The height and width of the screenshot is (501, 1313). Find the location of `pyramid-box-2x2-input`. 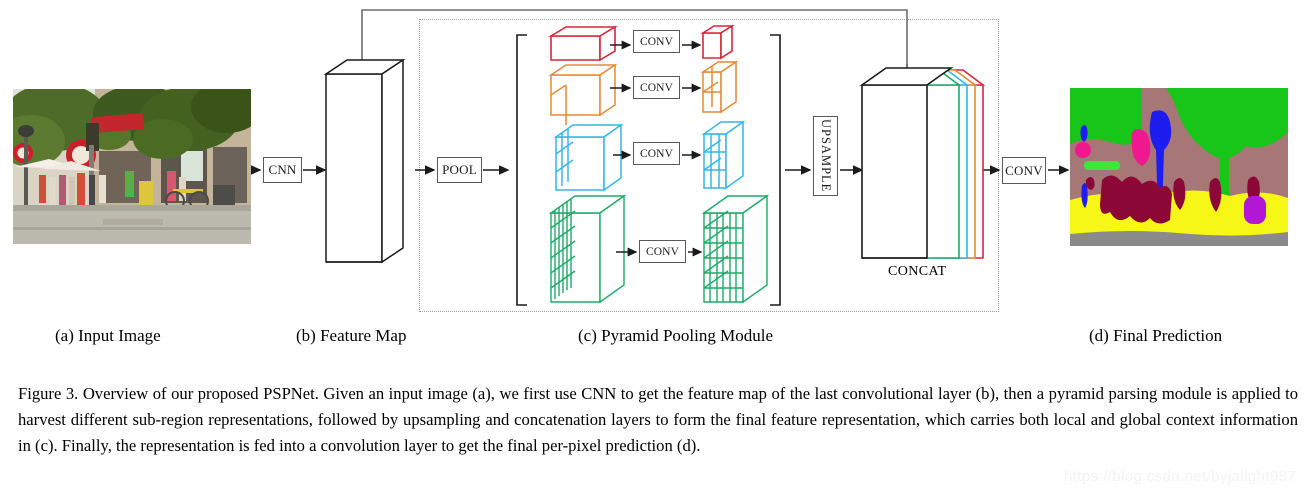

pyramid-box-2x2-input is located at coordinates (583, 94).